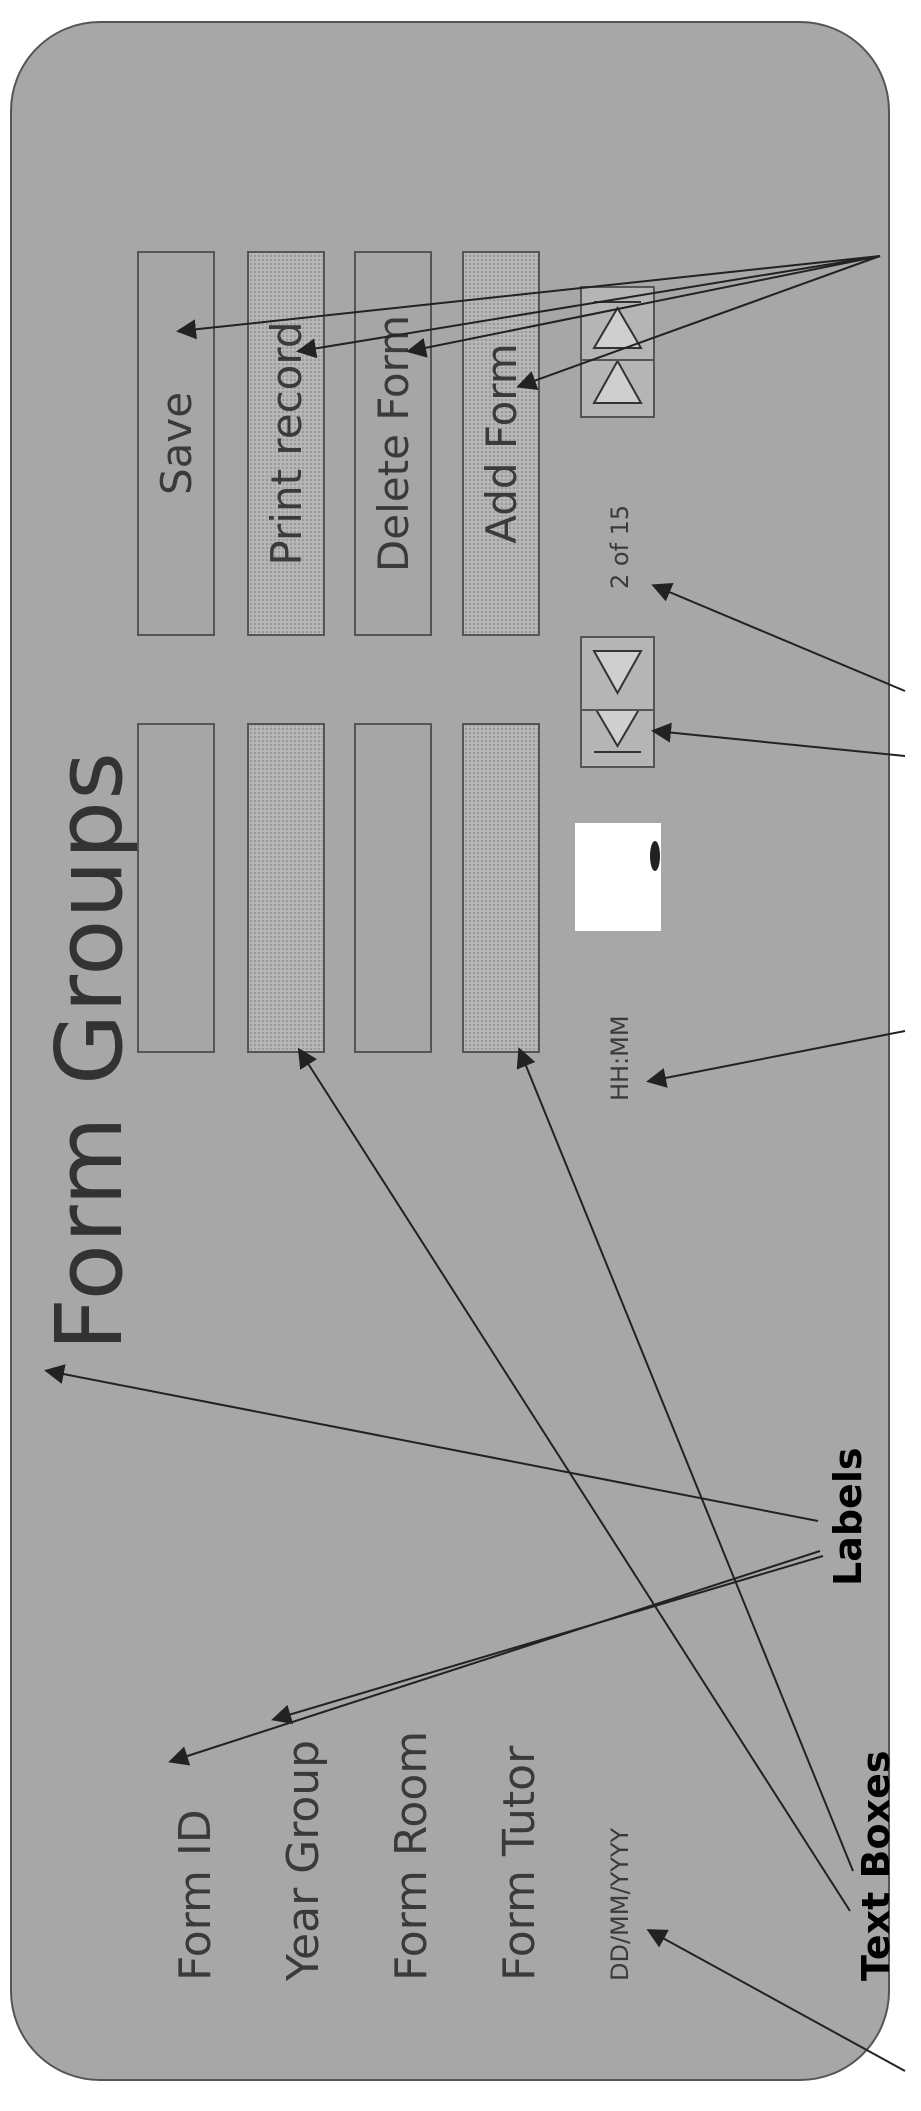 The width and height of the screenshot is (921, 2111). Describe the element at coordinates (643, 306) in the screenshot. I see `arrow-to-delete-form` at that location.